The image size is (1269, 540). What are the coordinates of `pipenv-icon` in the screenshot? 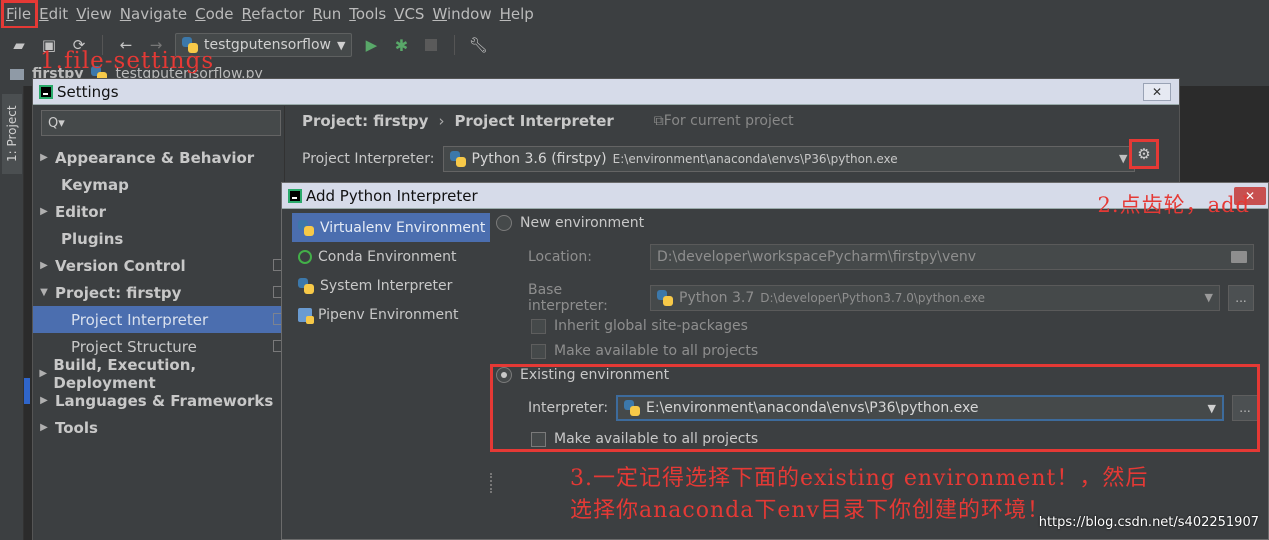 It's located at (306, 315).